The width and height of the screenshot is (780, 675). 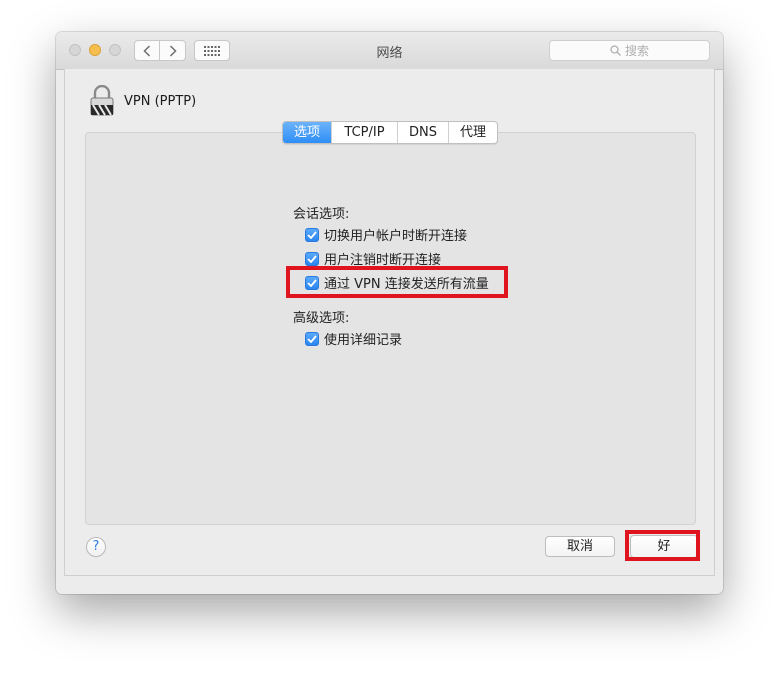 I want to click on search-field: 搜索, so click(x=629, y=50).